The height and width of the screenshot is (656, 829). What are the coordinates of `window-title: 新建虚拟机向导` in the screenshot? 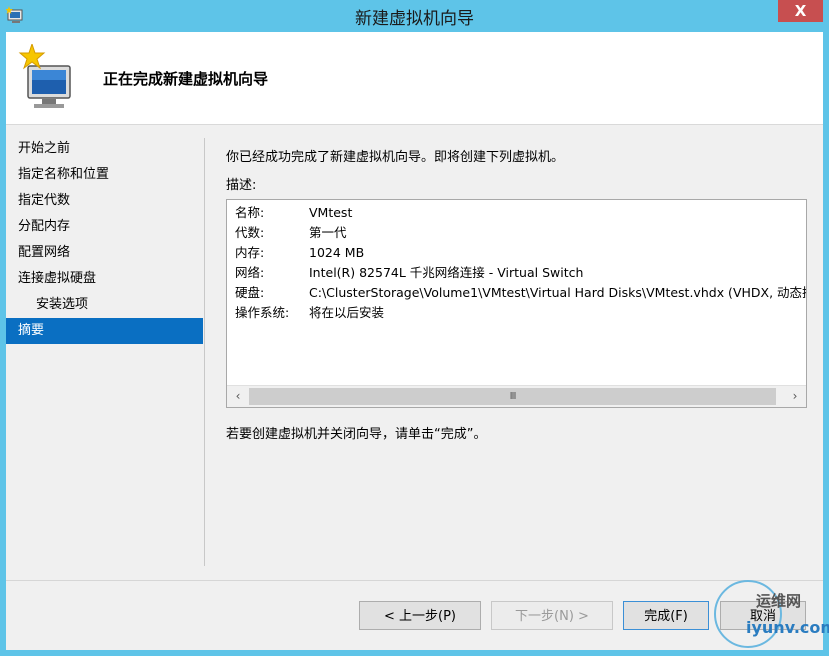 It's located at (414, 19).